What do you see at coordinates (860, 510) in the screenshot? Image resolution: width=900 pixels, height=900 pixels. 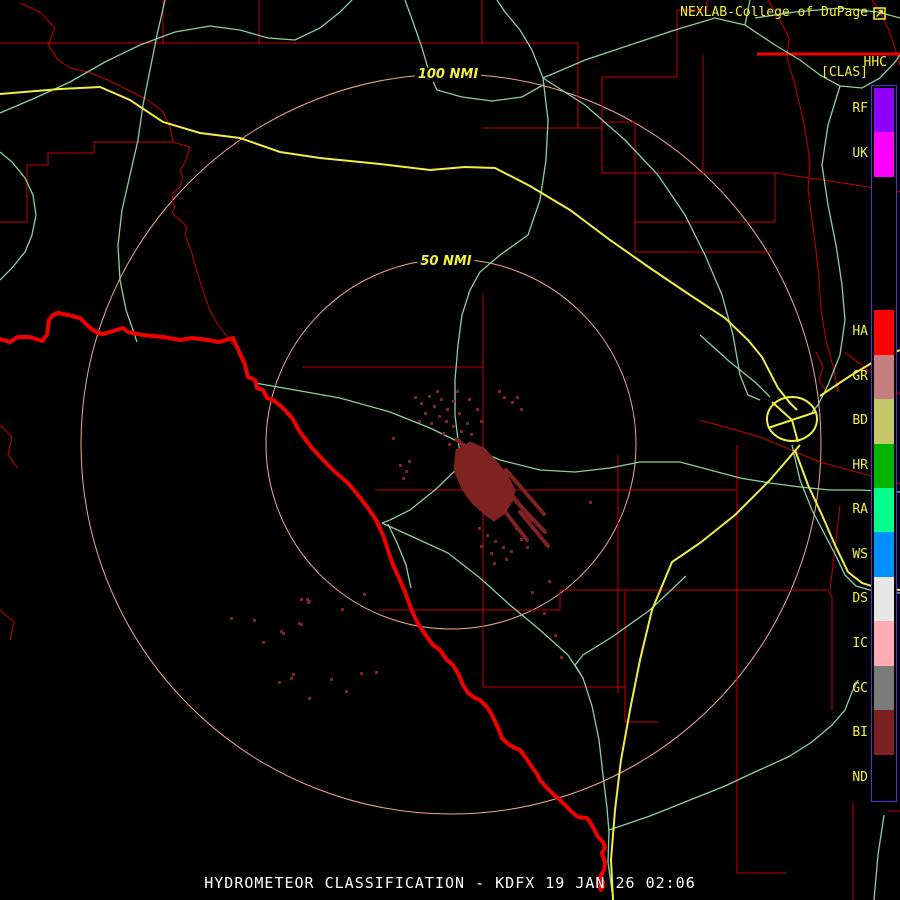 I see `legend-class-label: RA` at bounding box center [860, 510].